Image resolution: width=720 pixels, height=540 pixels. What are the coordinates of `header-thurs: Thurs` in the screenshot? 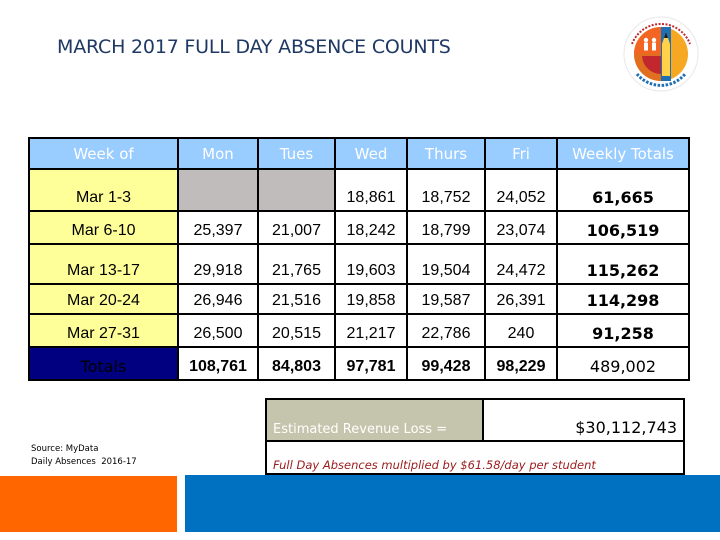 It's located at (446, 153).